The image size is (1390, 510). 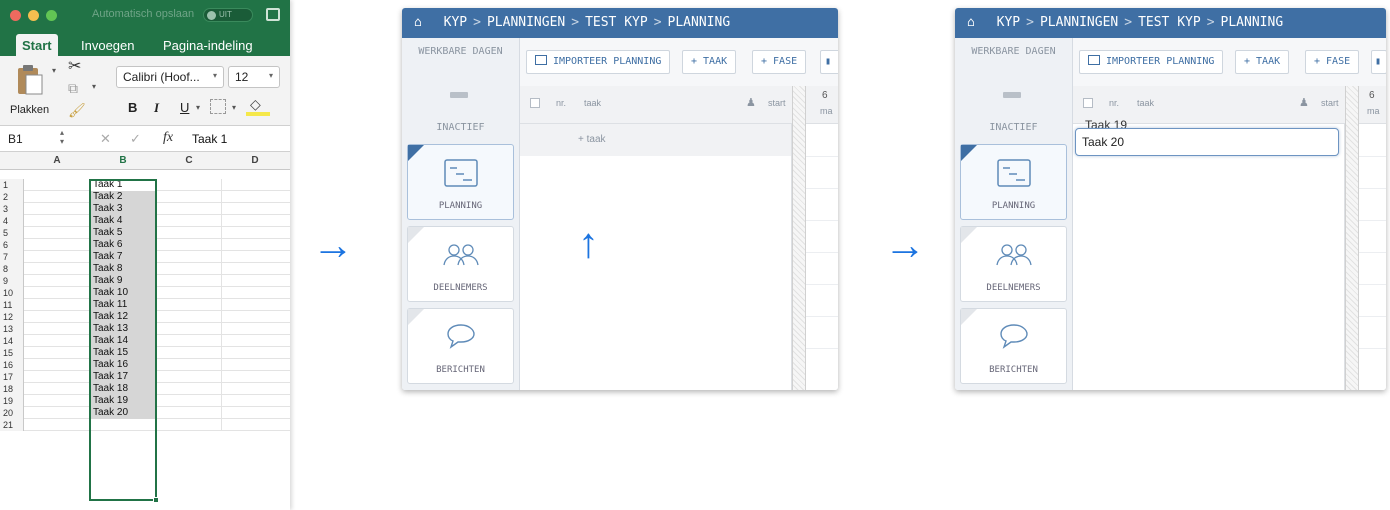 I want to click on column-header-b: B, so click(x=123, y=160).